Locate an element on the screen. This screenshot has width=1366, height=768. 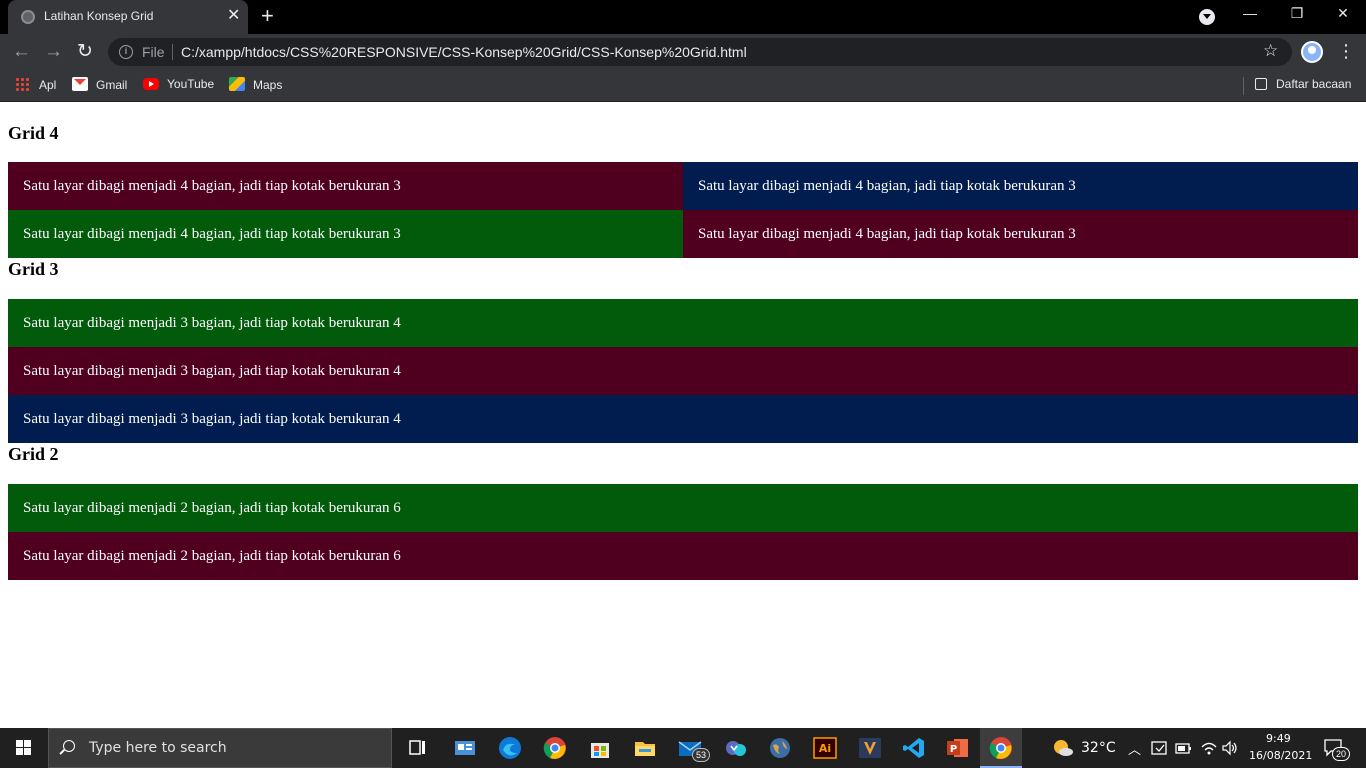
globe-app-icon is located at coordinates (780, 748).